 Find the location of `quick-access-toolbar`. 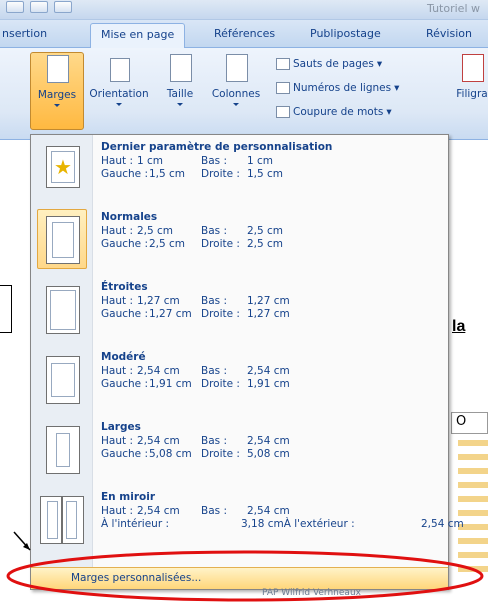

quick-access-toolbar is located at coordinates (39, 7).